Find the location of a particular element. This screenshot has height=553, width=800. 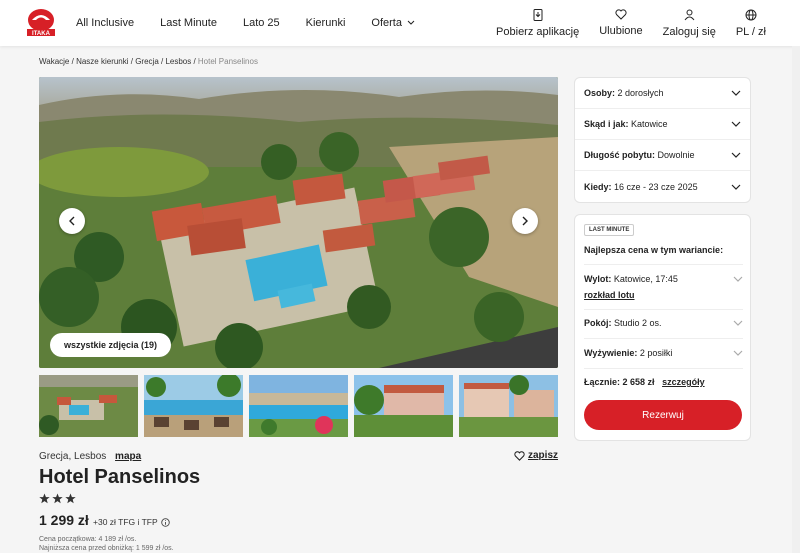

login-label: Zaloguj się is located at coordinates (689, 32).